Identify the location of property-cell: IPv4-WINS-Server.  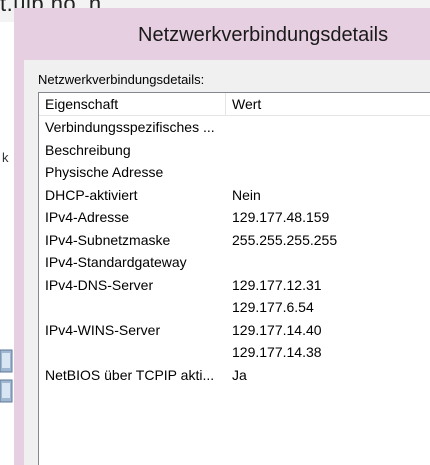
(103, 329).